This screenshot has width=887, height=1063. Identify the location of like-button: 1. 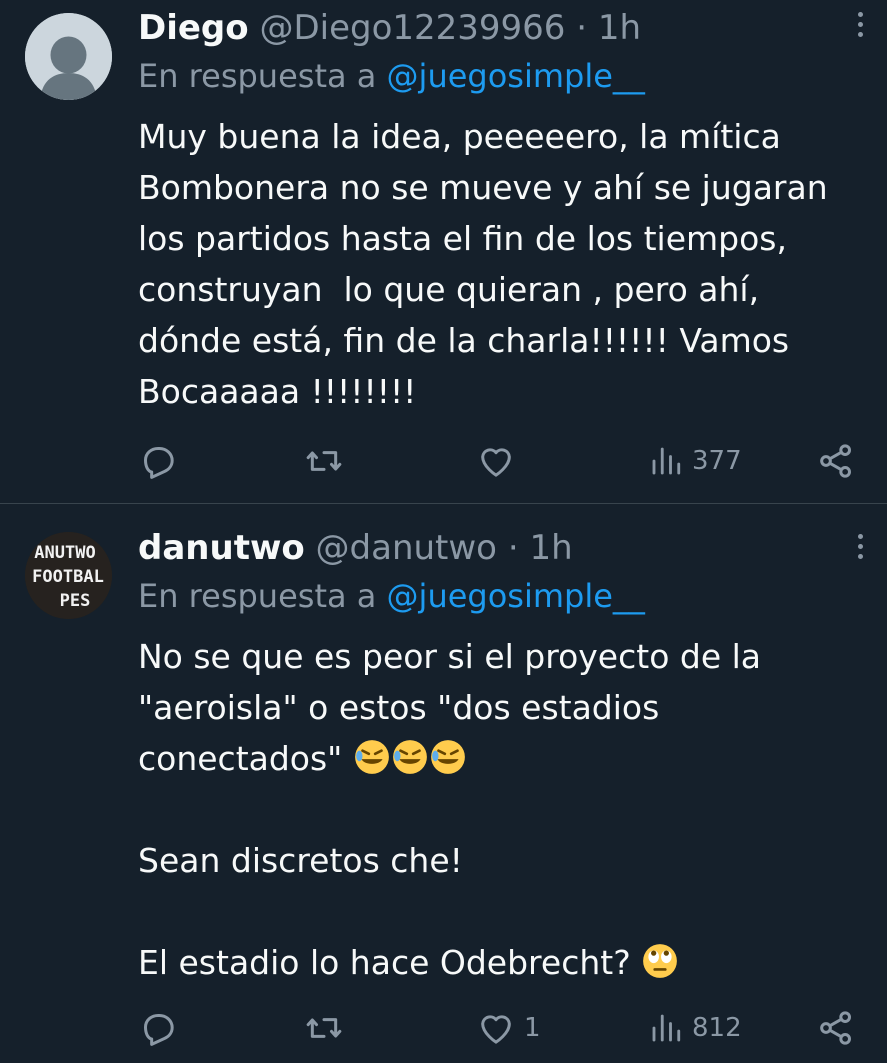
(508, 1028).